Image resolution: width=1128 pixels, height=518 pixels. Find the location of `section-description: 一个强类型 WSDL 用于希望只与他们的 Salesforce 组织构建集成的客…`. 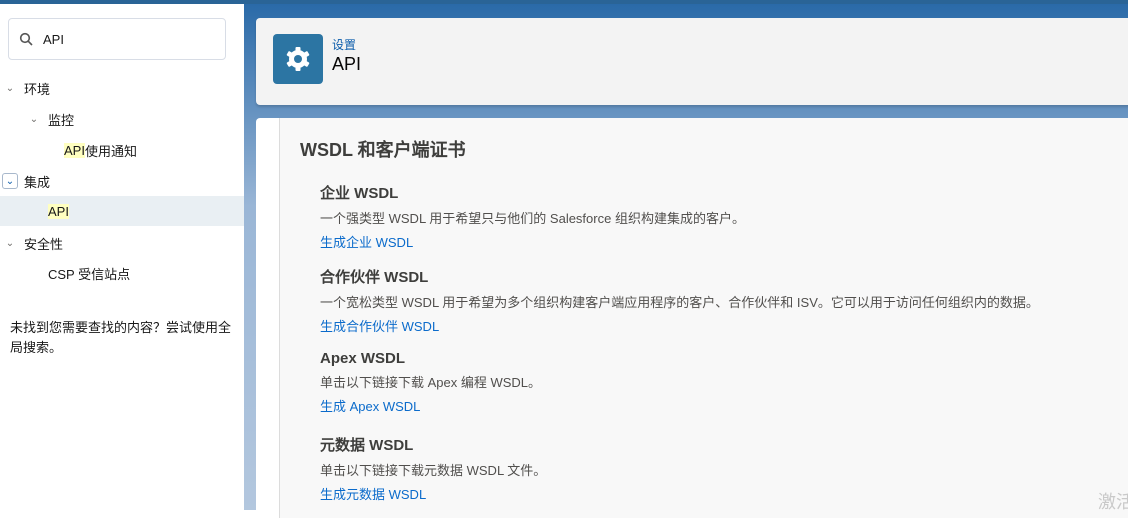

section-description: 一个强类型 WSDL 用于希望只与他们的 Salesforce 组织构建集成的客… is located at coordinates (532, 218).